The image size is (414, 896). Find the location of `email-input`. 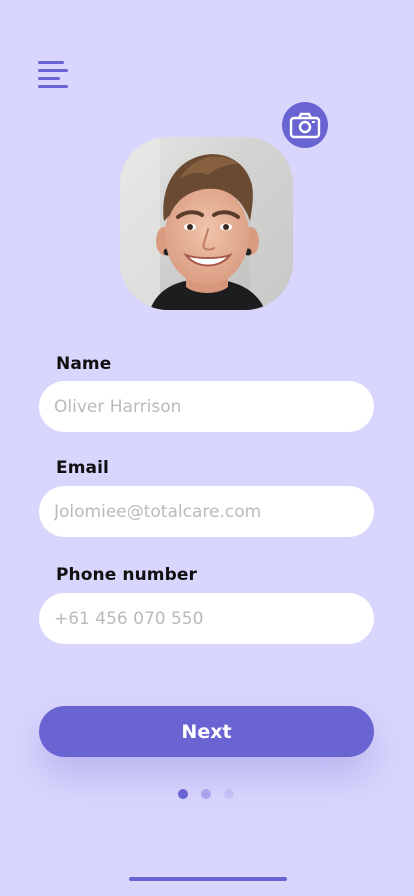

email-input is located at coordinates (206, 511).